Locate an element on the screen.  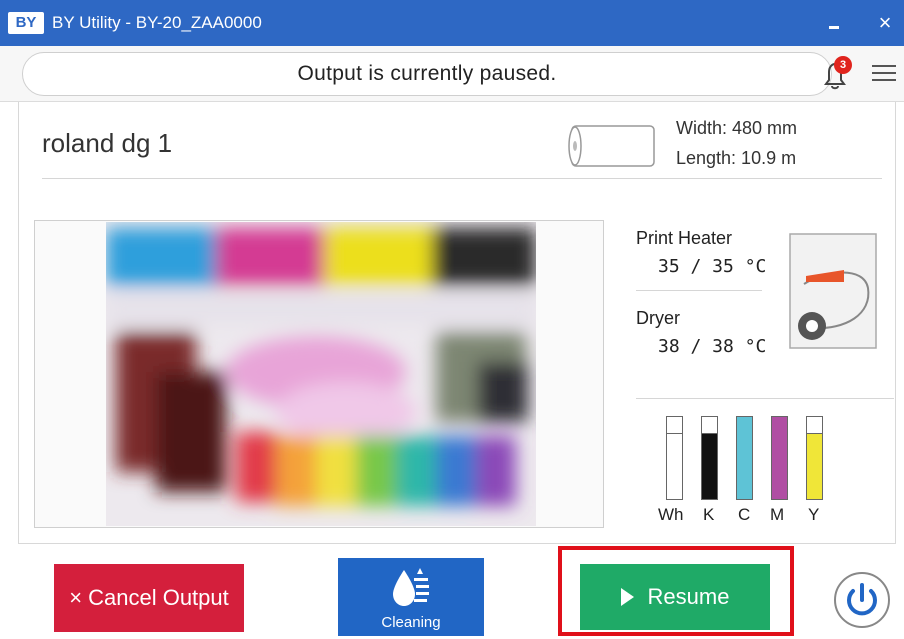
minimize-button is located at coordinates (833, 23).